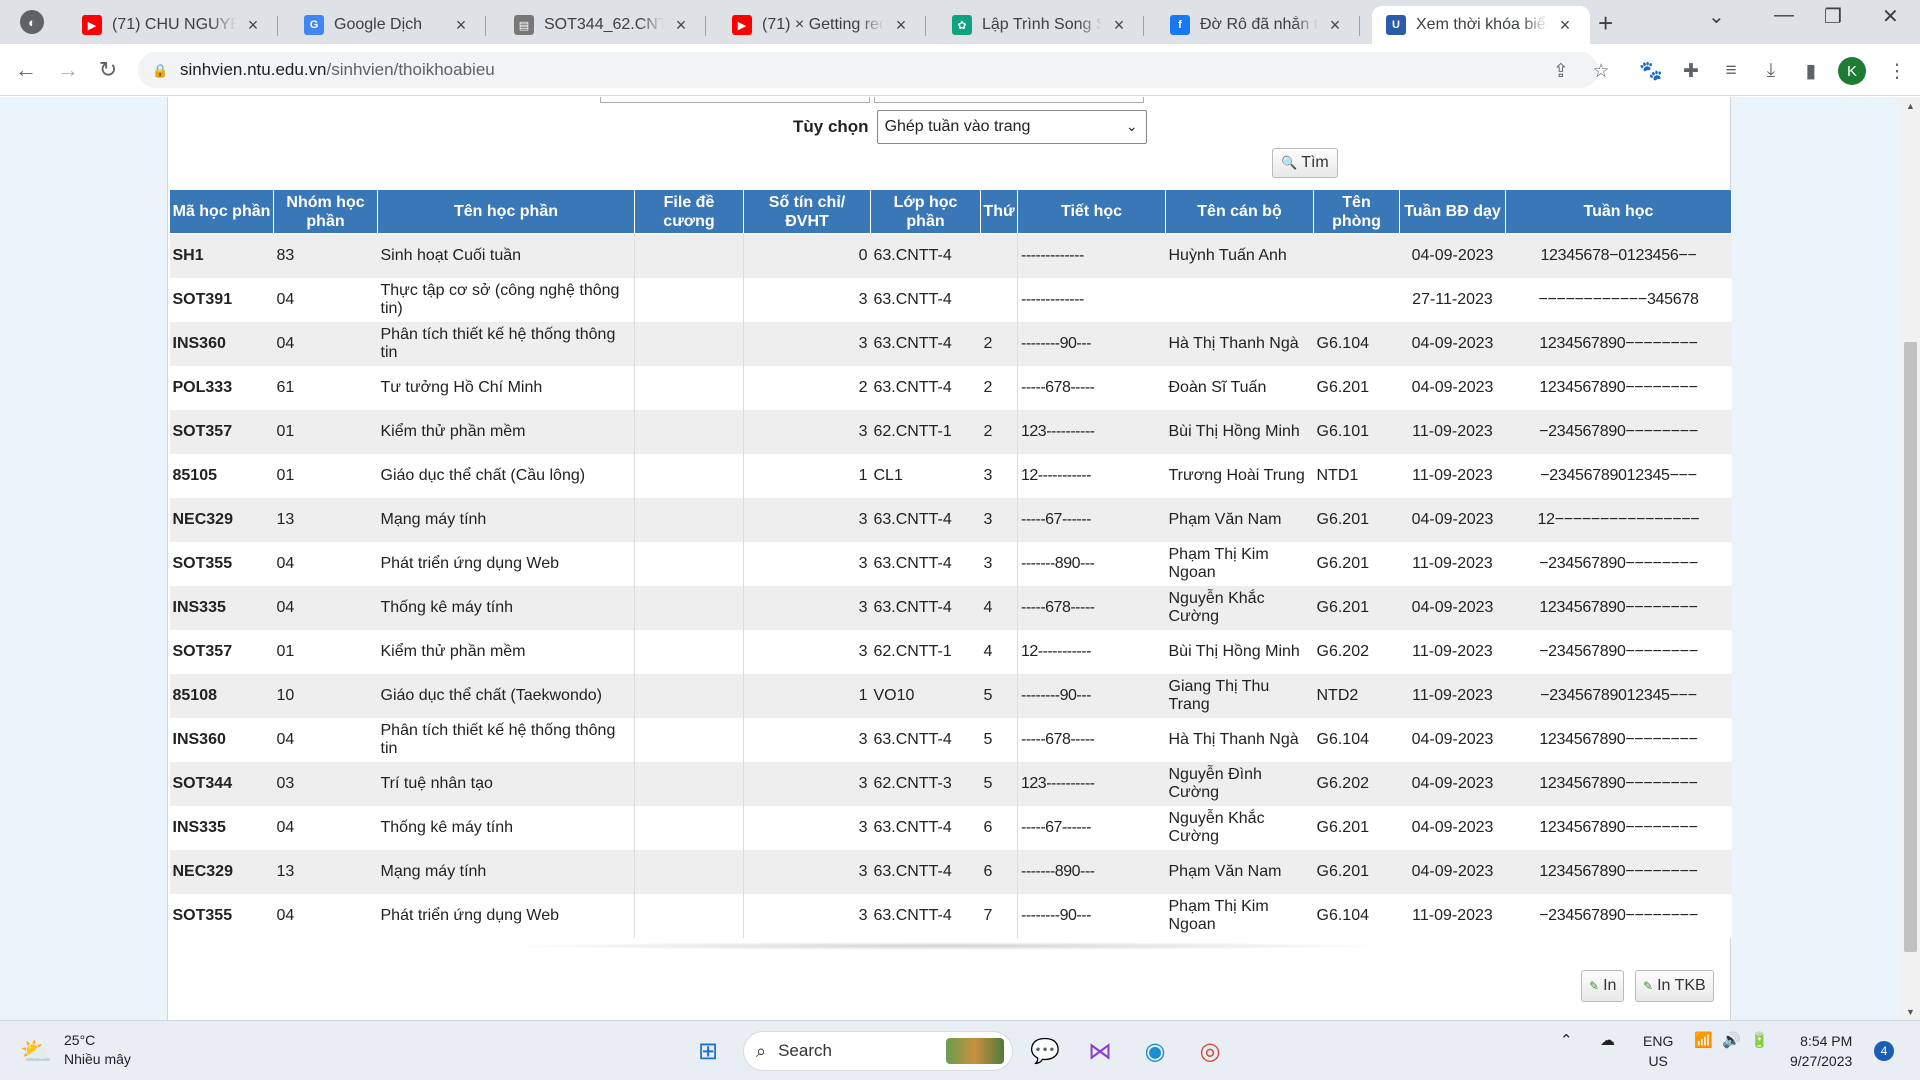  What do you see at coordinates (221, 871) in the screenshot?
I see `course-code-cell: NEC329` at bounding box center [221, 871].